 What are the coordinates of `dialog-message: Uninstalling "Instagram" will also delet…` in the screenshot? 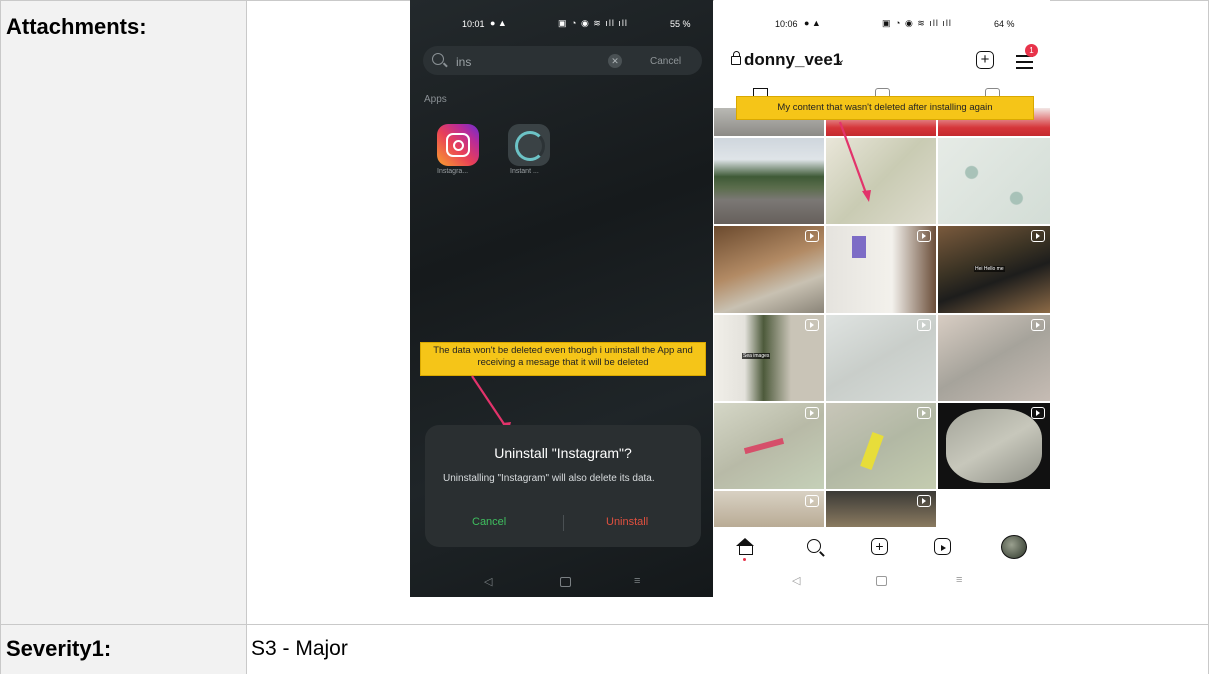 It's located at (549, 478).